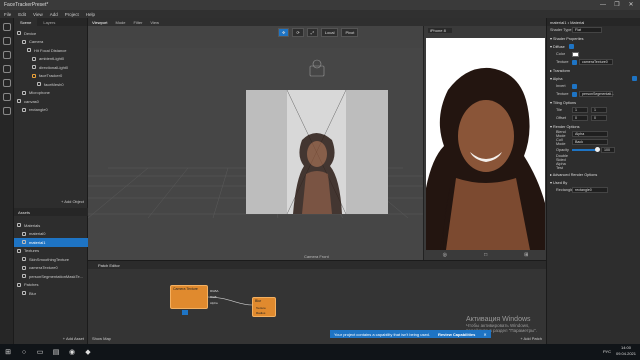  I want to click on device-frame-icon: □, so click(485, 255).